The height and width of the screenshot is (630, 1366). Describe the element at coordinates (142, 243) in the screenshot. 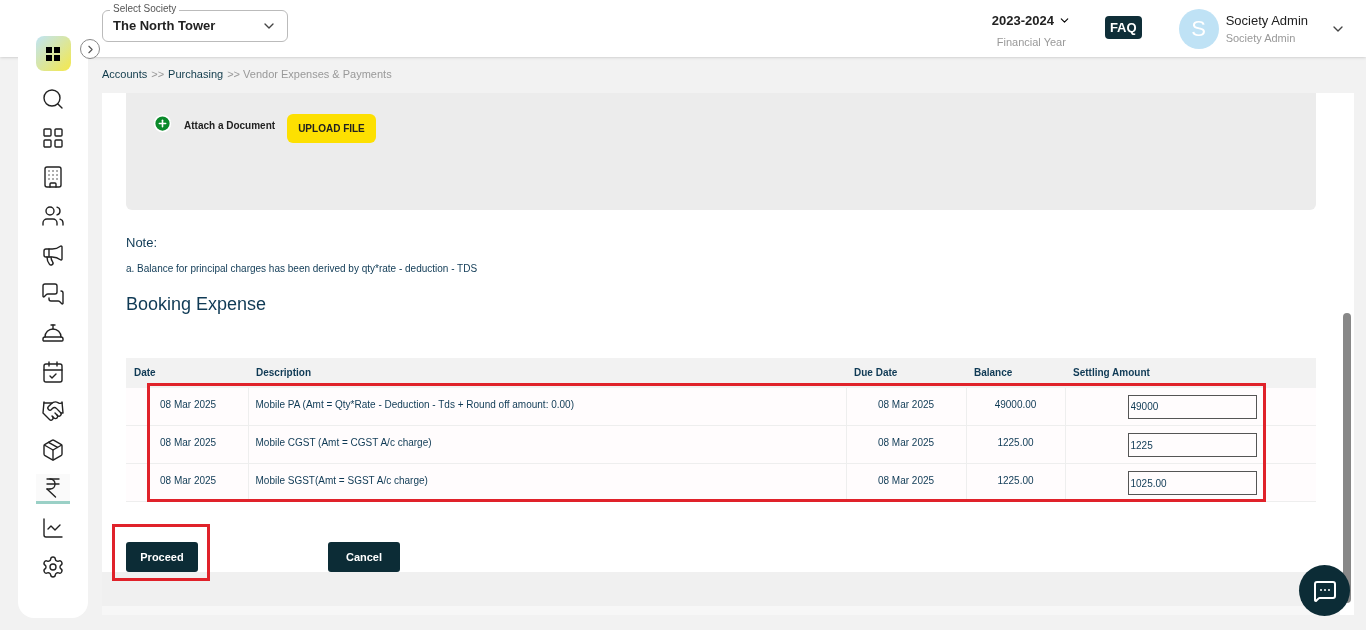

I see `note-title: Note:` at that location.